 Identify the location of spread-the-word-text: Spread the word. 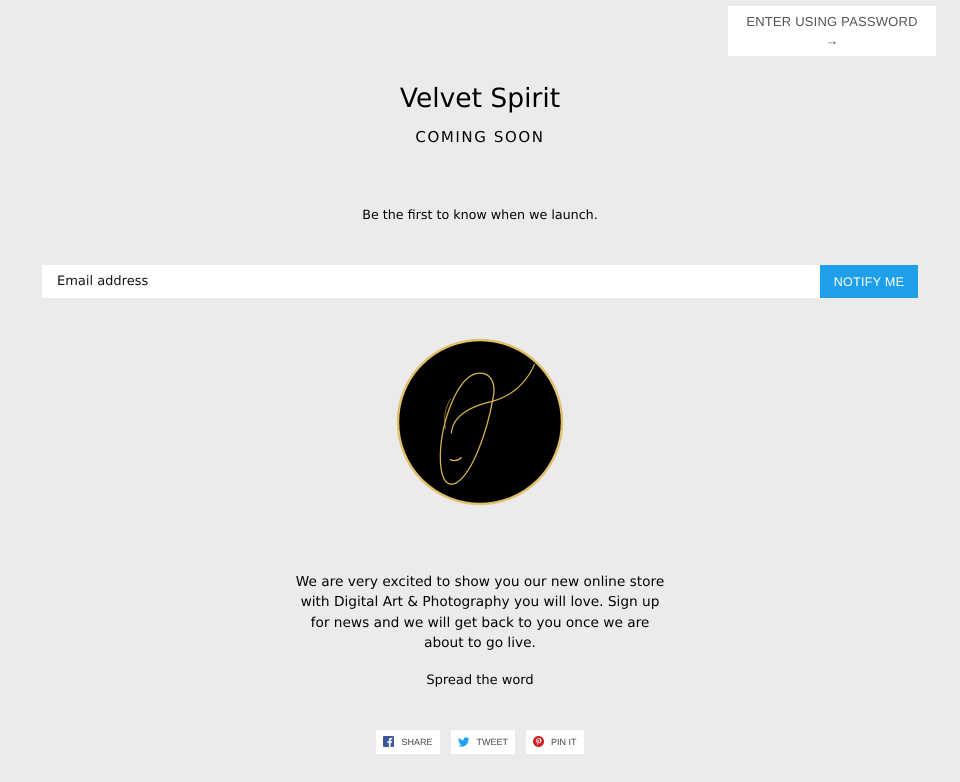
(480, 681).